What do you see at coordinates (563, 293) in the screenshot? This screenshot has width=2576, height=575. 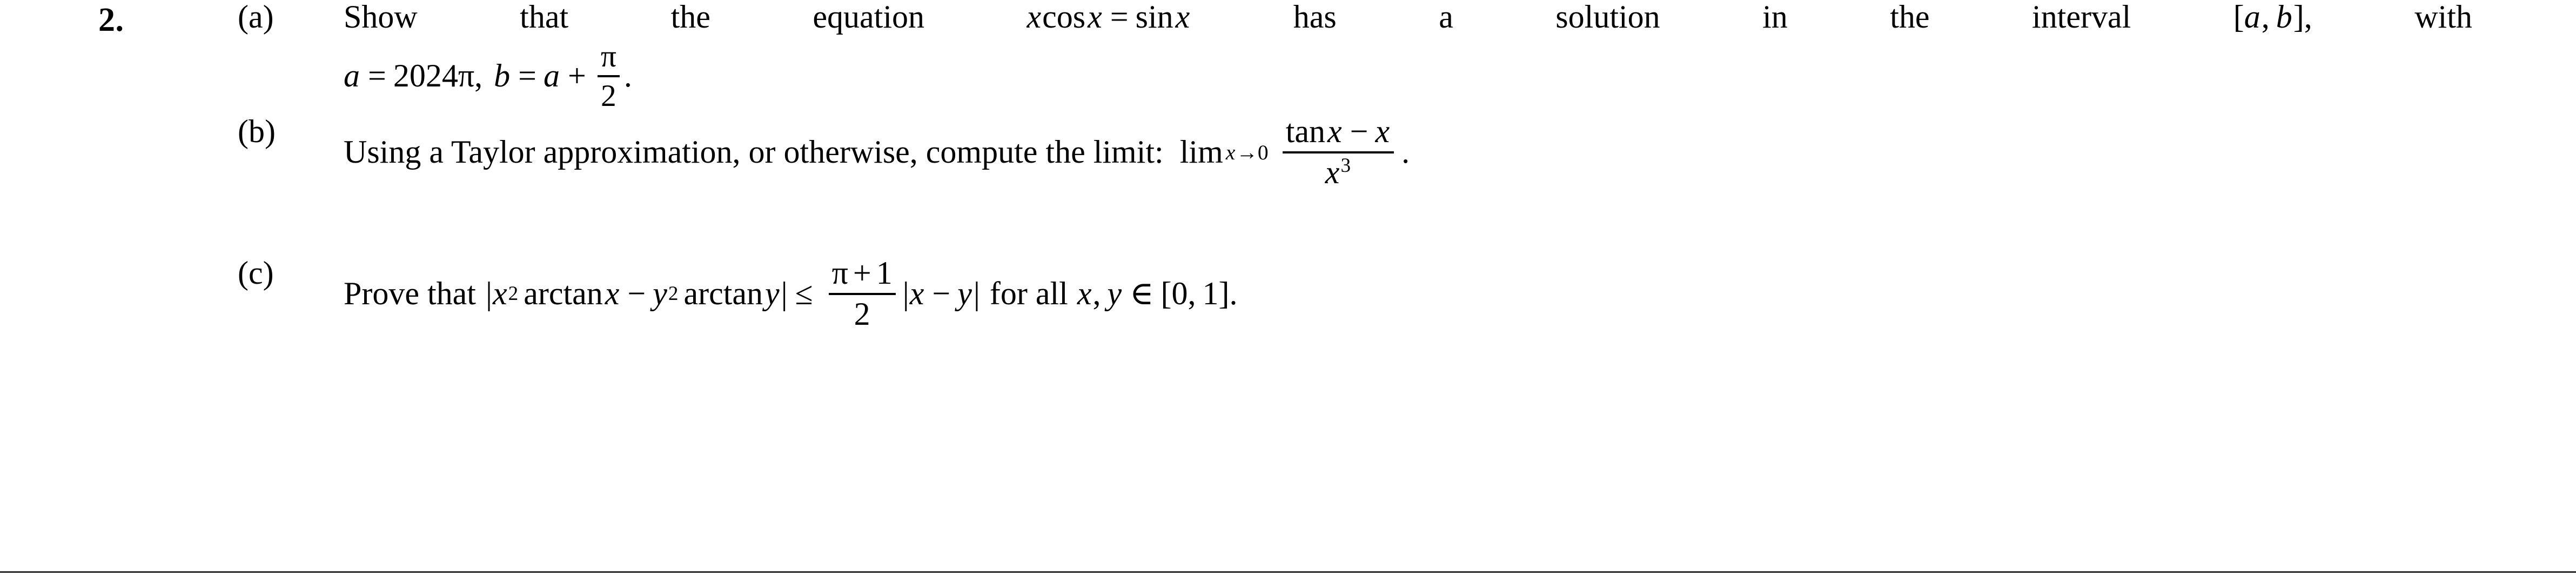 I see `math-func-arctan-x: arctan` at bounding box center [563, 293].